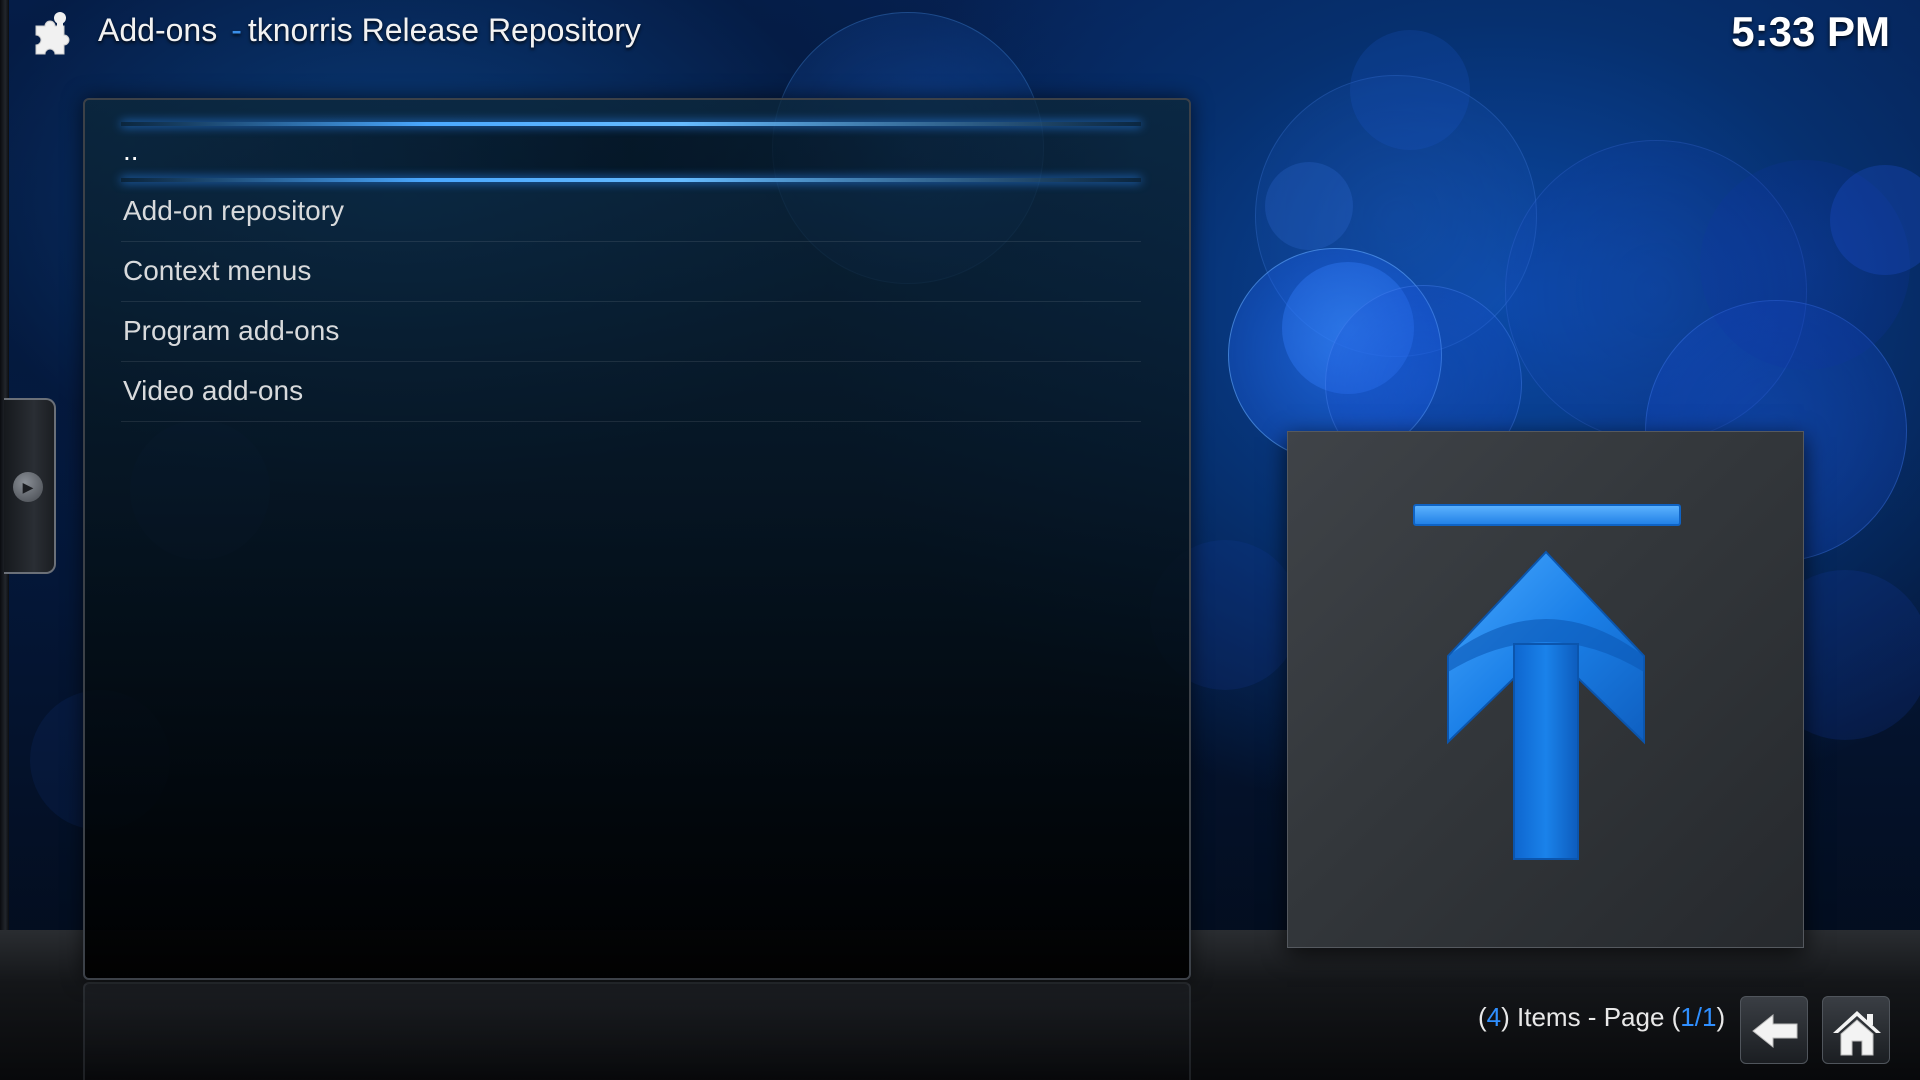  Describe the element at coordinates (1494, 1017) in the screenshot. I see `item-count-value: 4` at that location.